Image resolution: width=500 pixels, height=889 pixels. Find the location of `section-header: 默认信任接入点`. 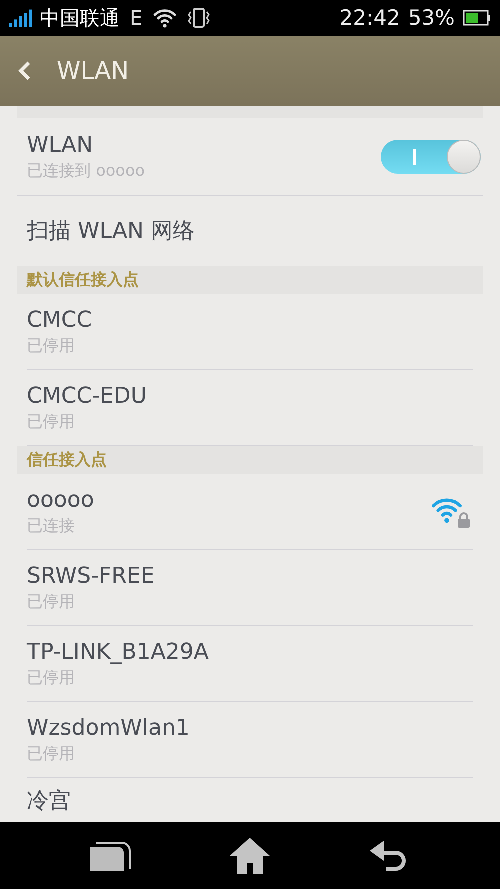

section-header: 默认信任接入点 is located at coordinates (250, 280).